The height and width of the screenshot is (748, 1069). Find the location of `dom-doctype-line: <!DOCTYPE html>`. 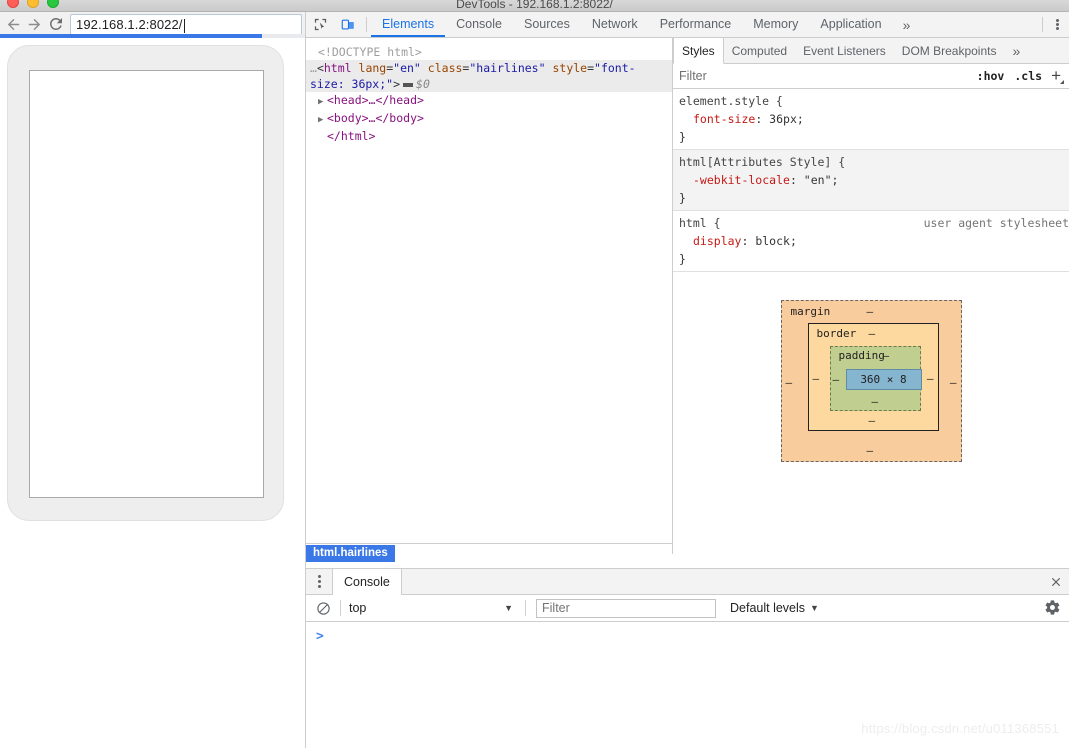

dom-doctype-line: <!DOCTYPE html> is located at coordinates (489, 52).